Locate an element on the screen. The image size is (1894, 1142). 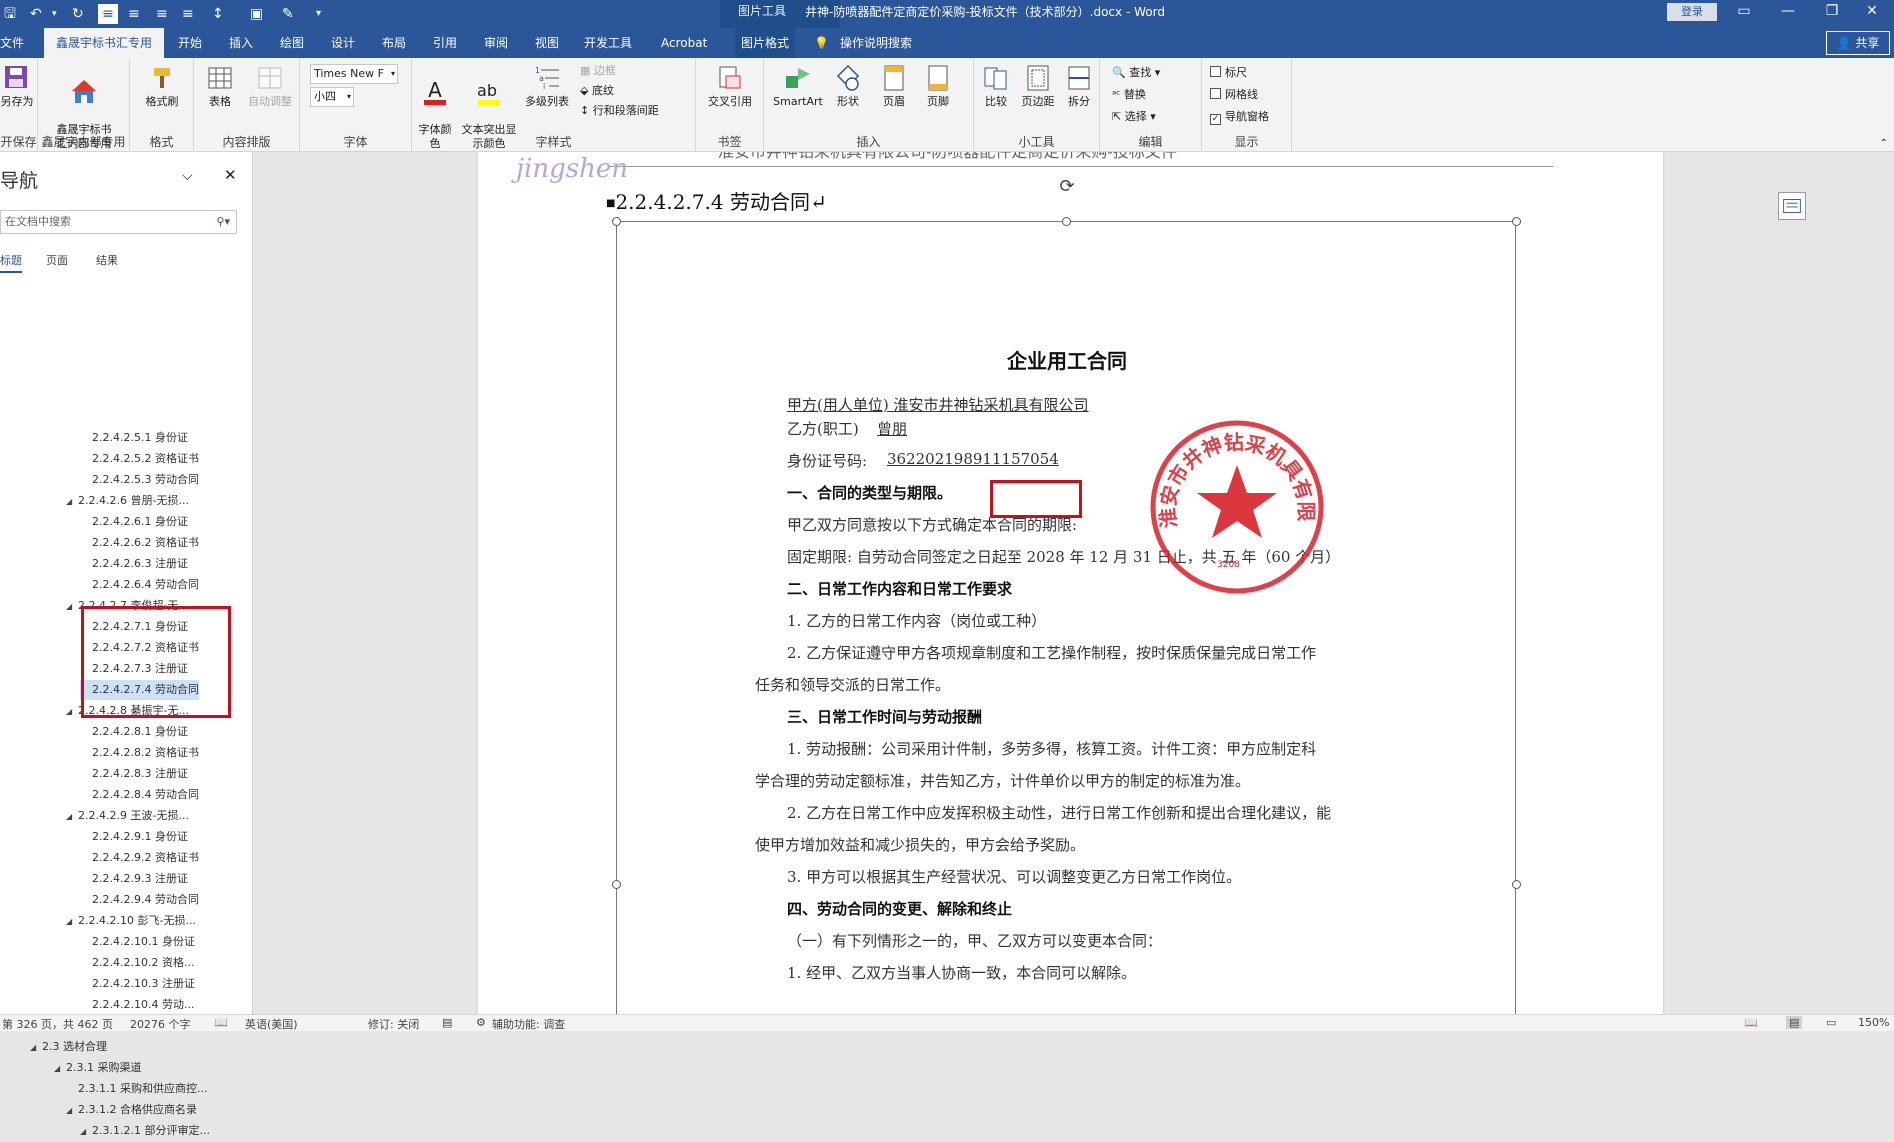
nav-tree-item: 2.2.4.2.5.3 劳动合同 is located at coordinates (139, 480).